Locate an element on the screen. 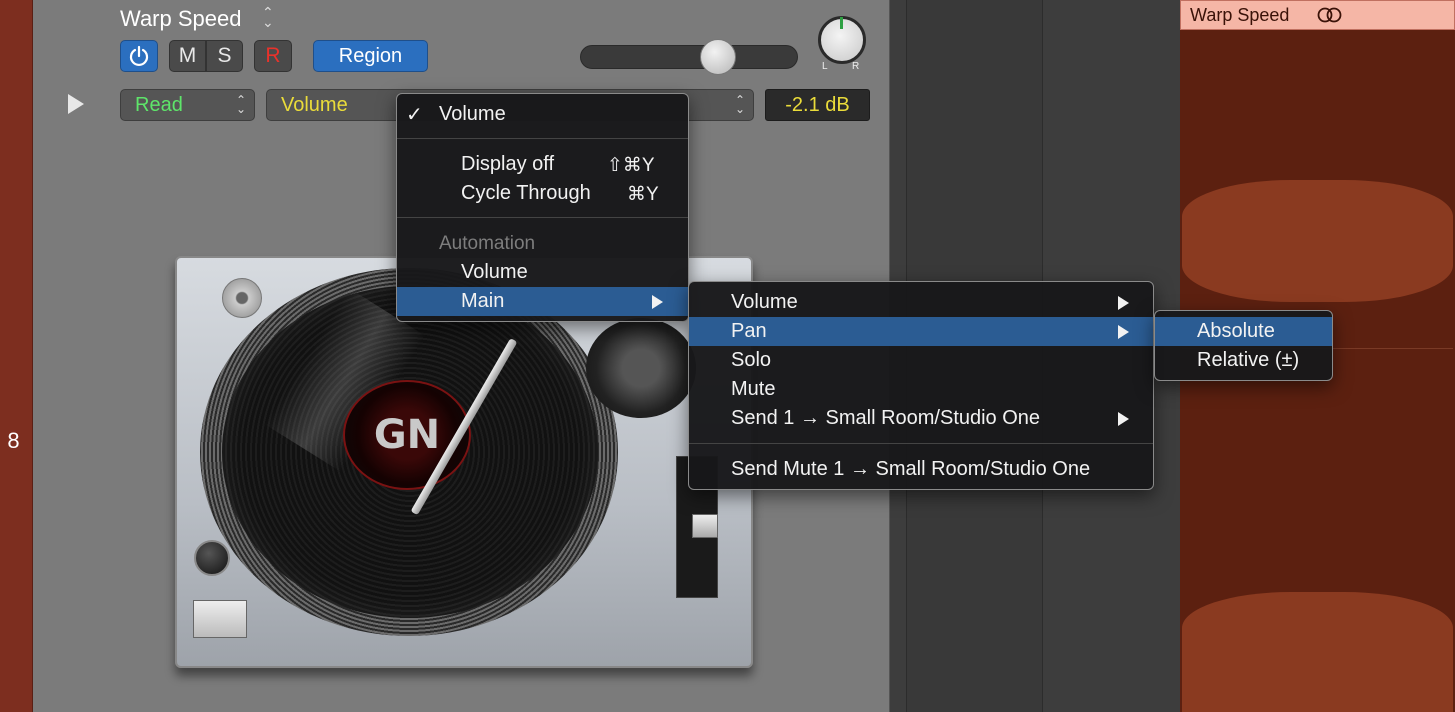 The width and height of the screenshot is (1455, 712). automation-mode-select: Read ⌃ ⌄ is located at coordinates (187, 105).